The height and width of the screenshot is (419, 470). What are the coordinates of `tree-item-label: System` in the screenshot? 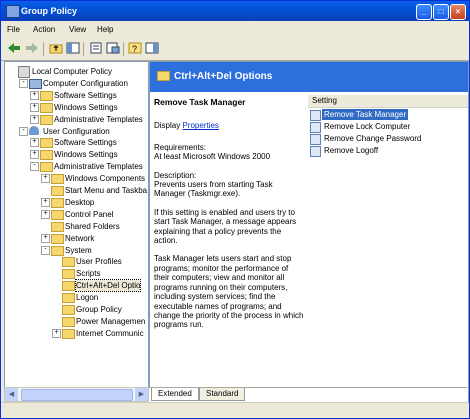 It's located at (78, 250).